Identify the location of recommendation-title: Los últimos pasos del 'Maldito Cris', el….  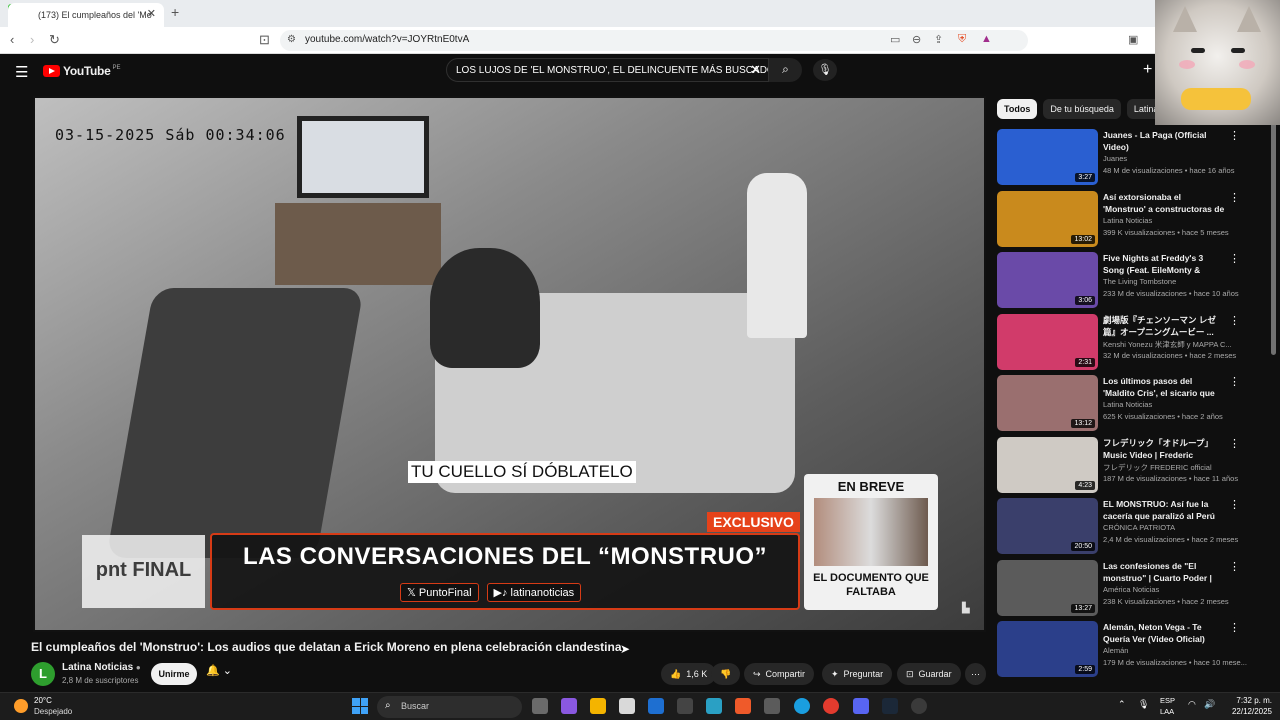
(1164, 387).